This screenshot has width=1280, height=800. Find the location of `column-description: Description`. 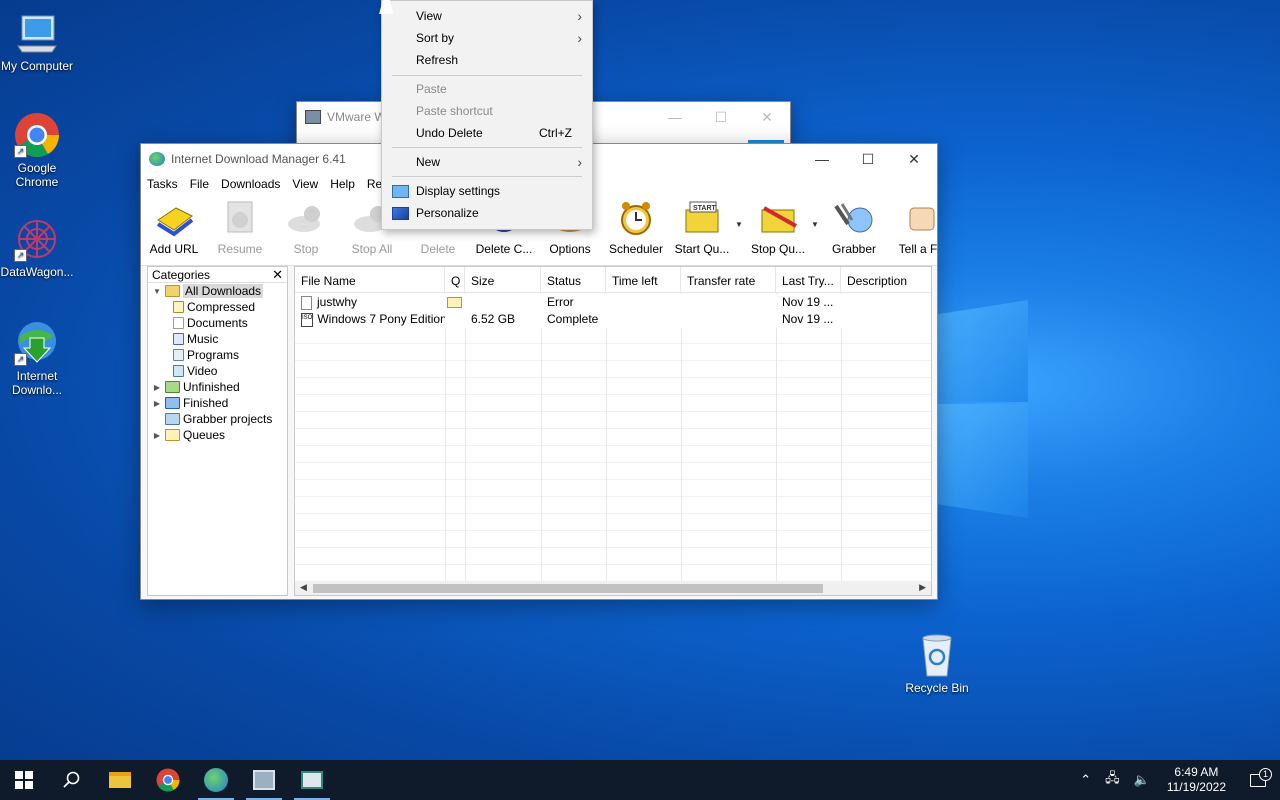

column-description: Description is located at coordinates (886, 279).